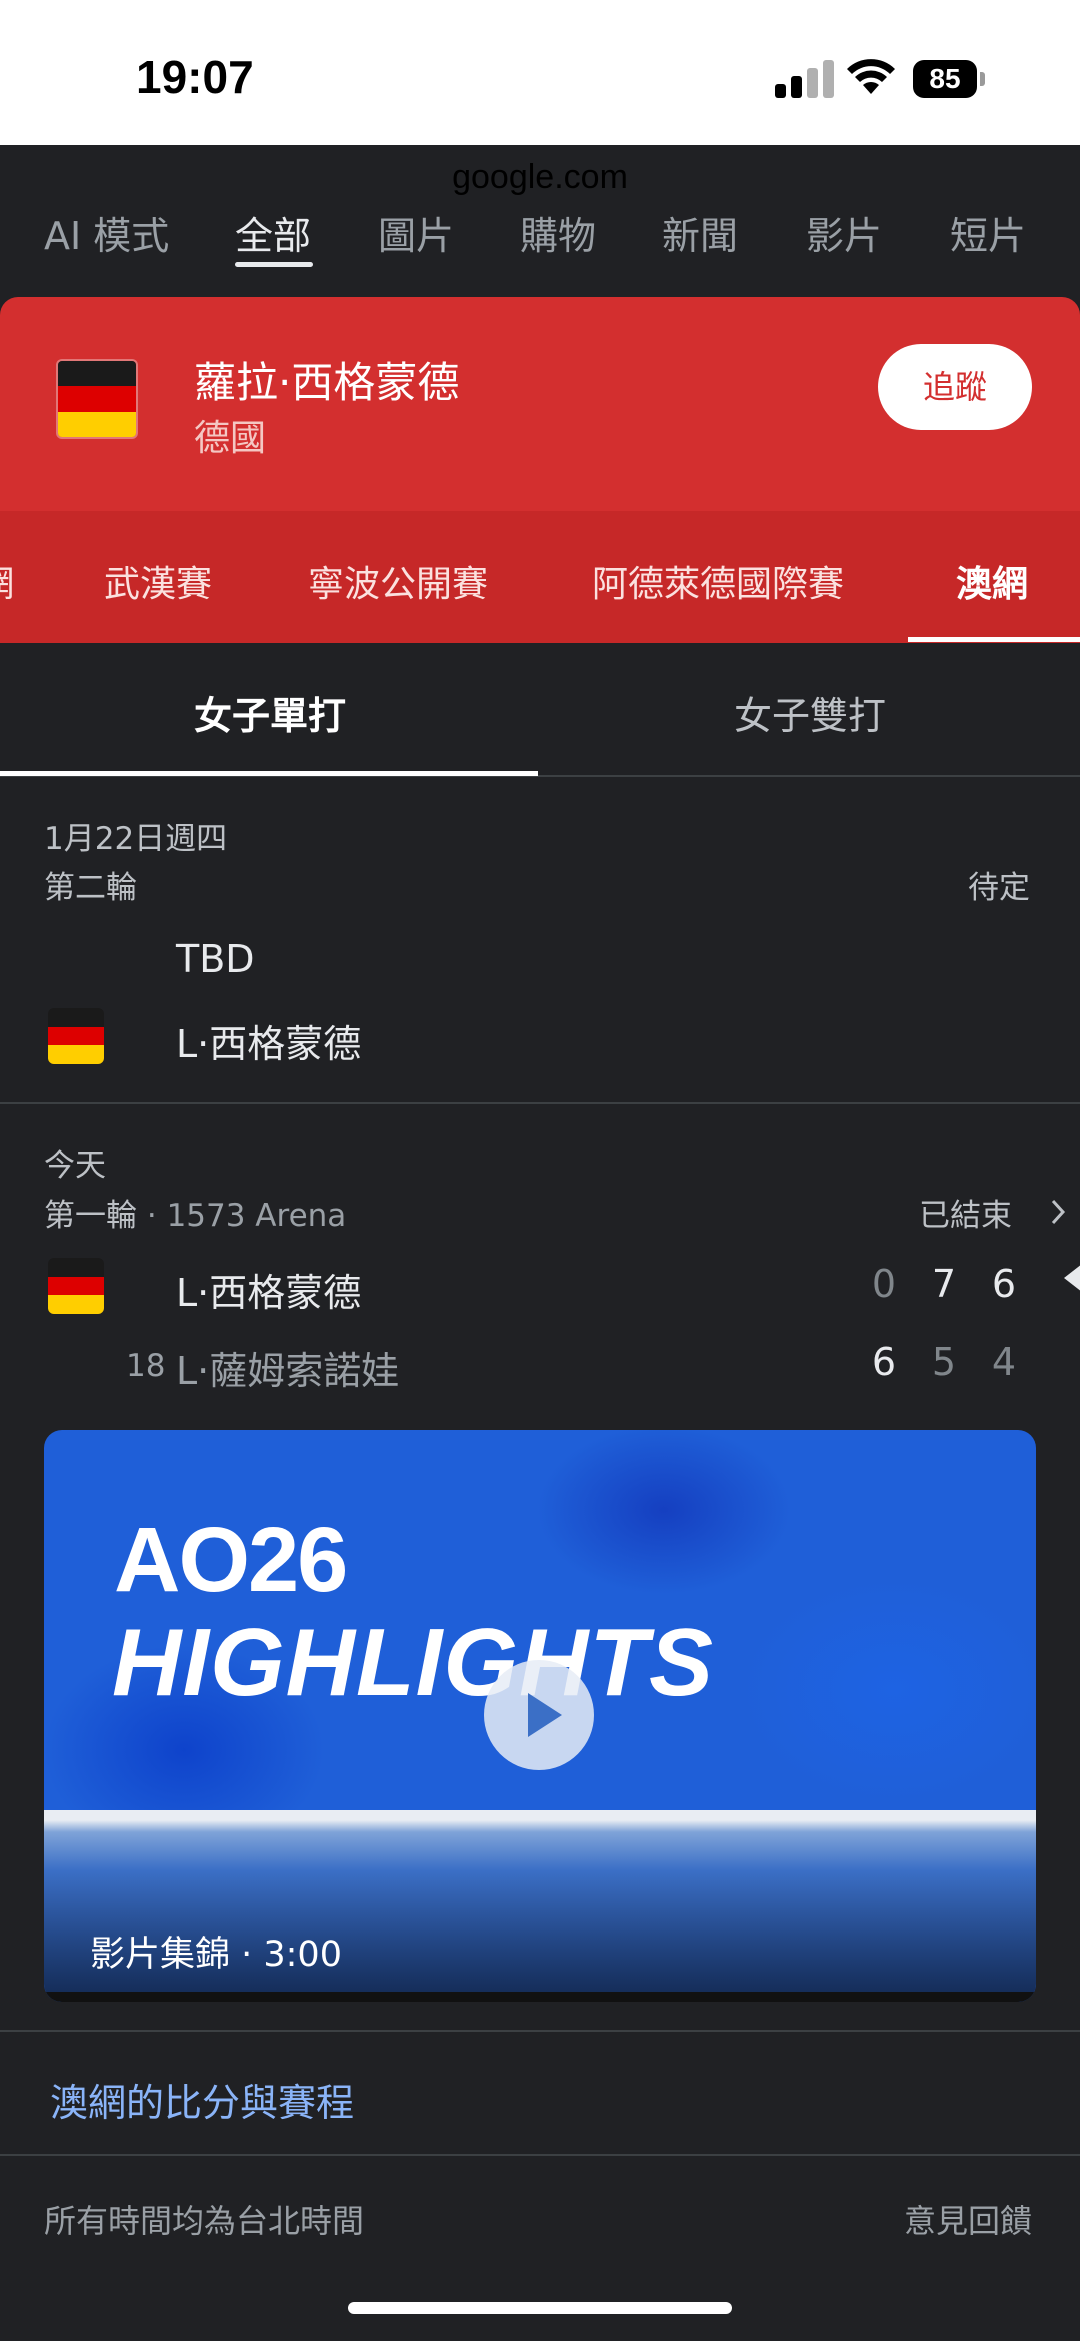 This screenshot has width=1080, height=2341. I want to click on player-b-name: L·西格蒙德, so click(269, 1044).